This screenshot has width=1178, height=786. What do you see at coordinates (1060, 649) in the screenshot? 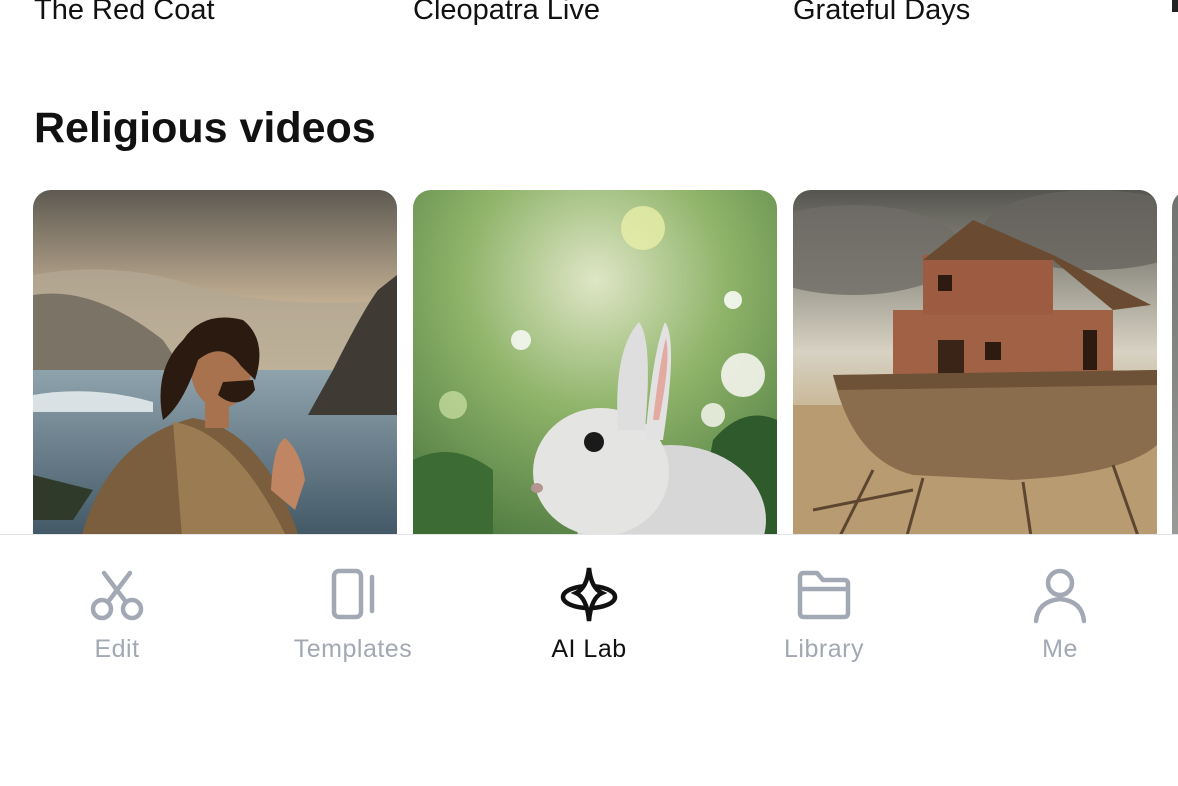
I see `tab-label: Me` at bounding box center [1060, 649].